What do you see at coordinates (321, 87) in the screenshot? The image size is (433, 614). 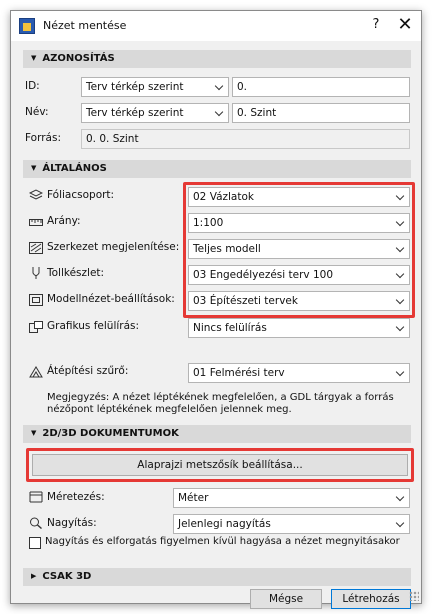 I see `id-input: 0.` at bounding box center [321, 87].